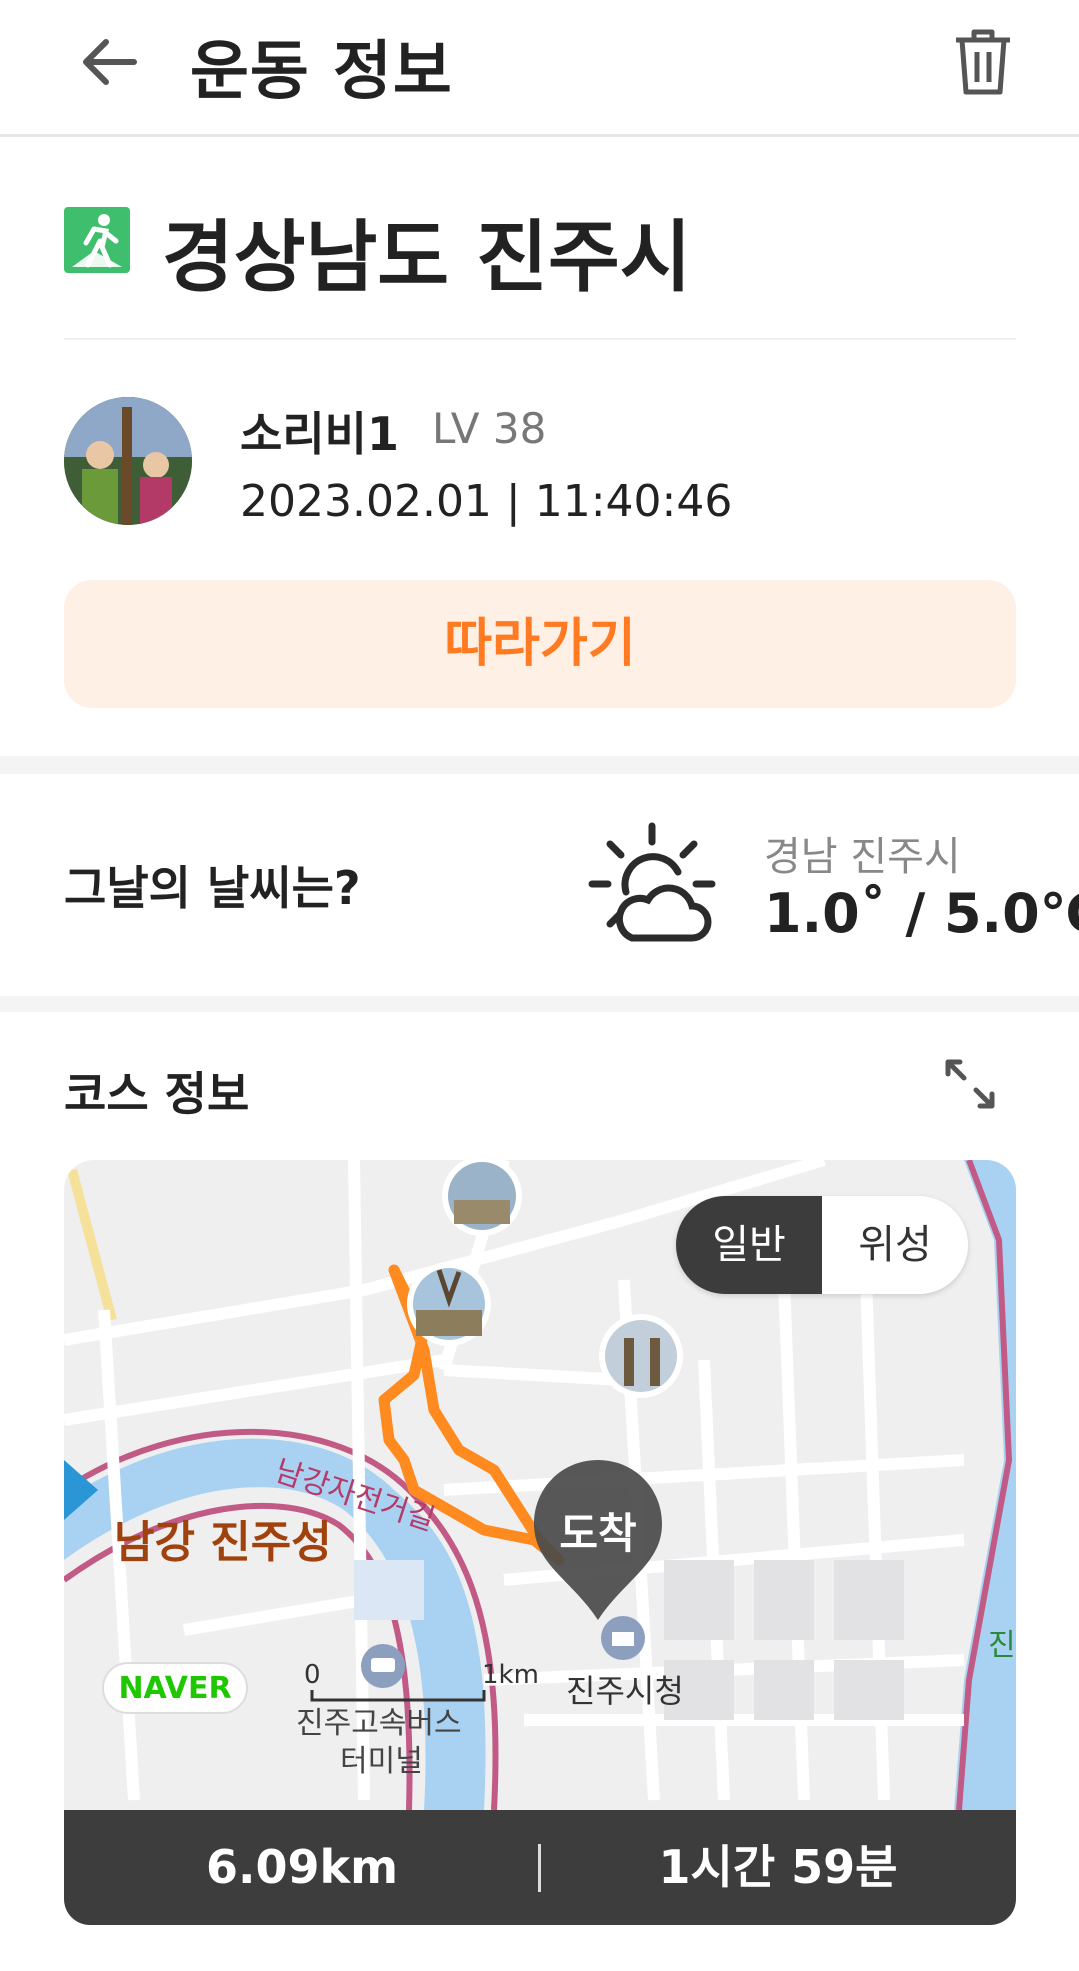 The width and height of the screenshot is (1079, 1971). I want to click on weather-temperature: 1.0˚ / 5.0℃, so click(921, 913).